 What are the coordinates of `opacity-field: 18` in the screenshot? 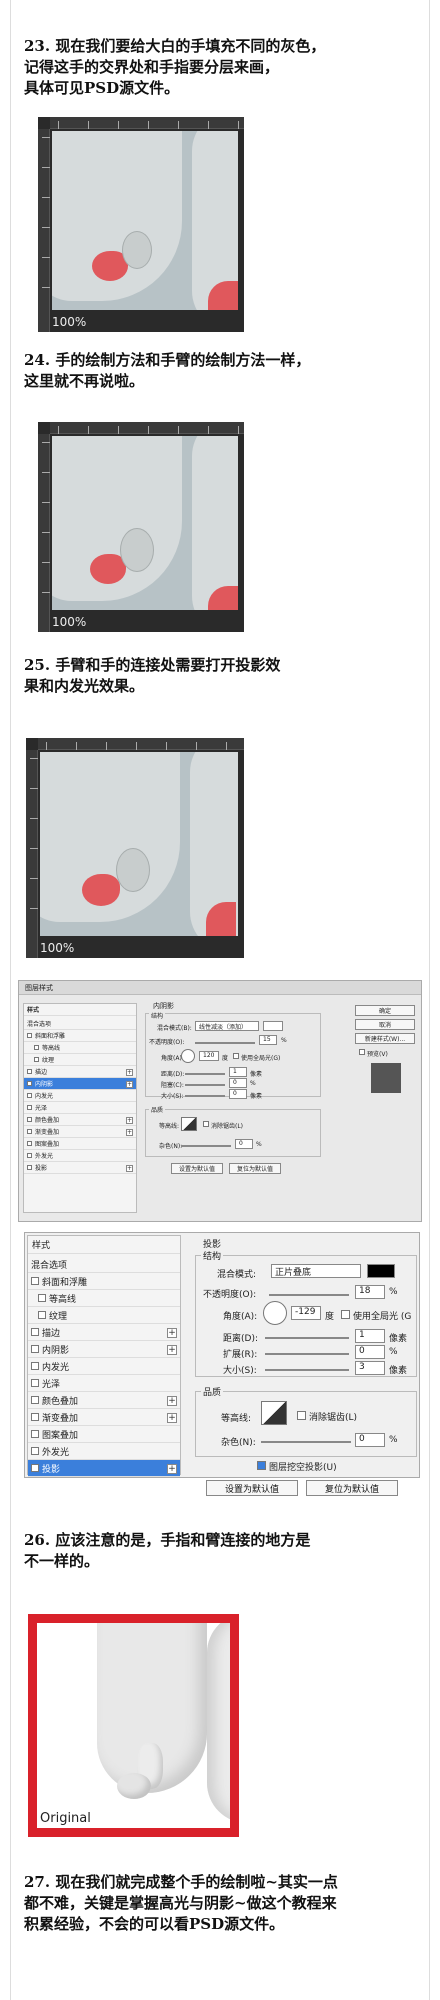 It's located at (370, 1292).